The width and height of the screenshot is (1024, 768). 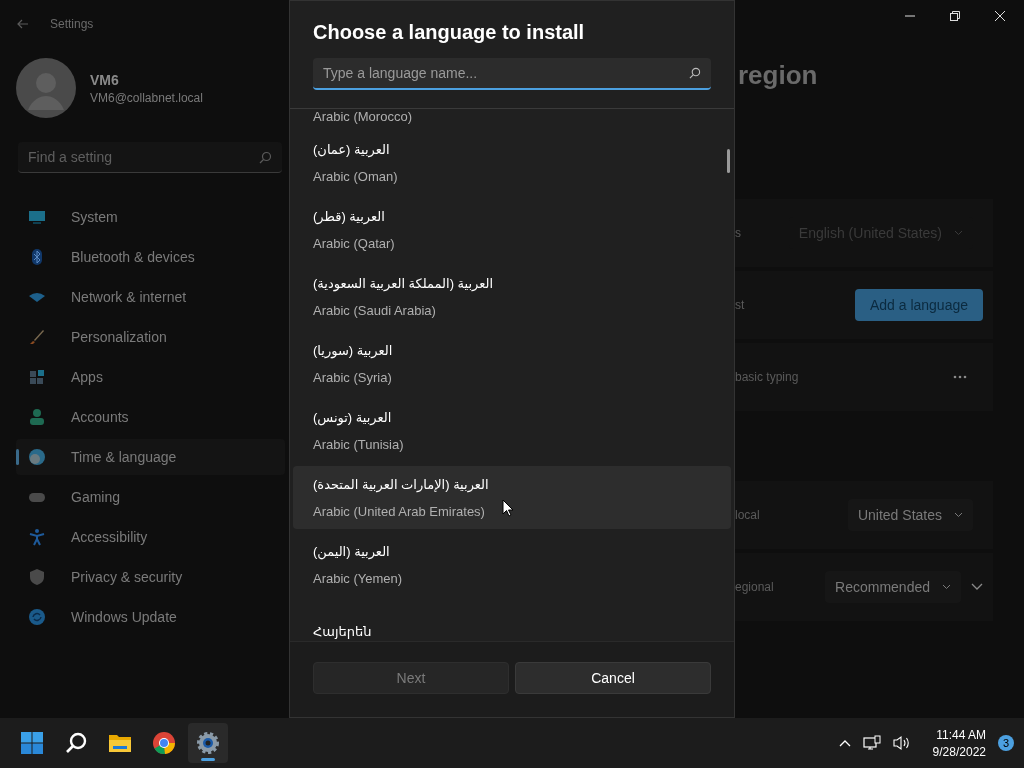 What do you see at coordinates (37, 217) in the screenshot?
I see `system-icon` at bounding box center [37, 217].